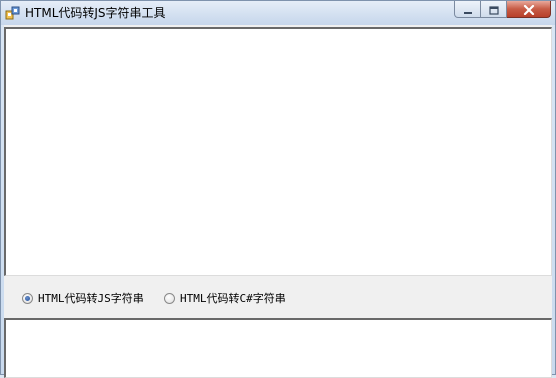  I want to click on window-title: HTML代码转JS字符串工具, so click(95, 13).